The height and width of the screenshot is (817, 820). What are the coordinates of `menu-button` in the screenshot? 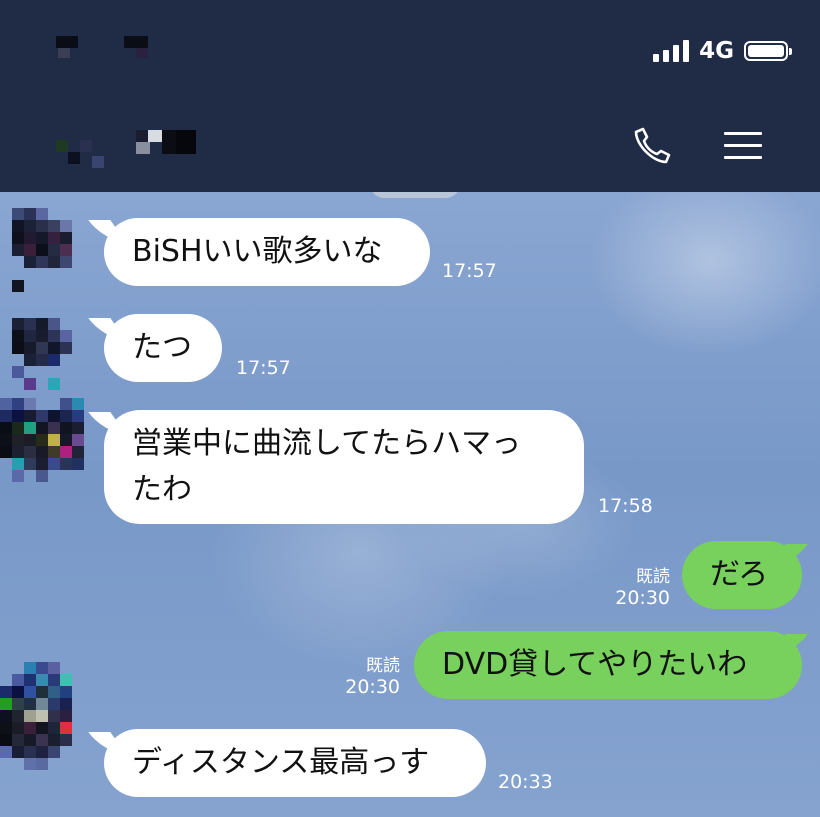 It's located at (743, 146).